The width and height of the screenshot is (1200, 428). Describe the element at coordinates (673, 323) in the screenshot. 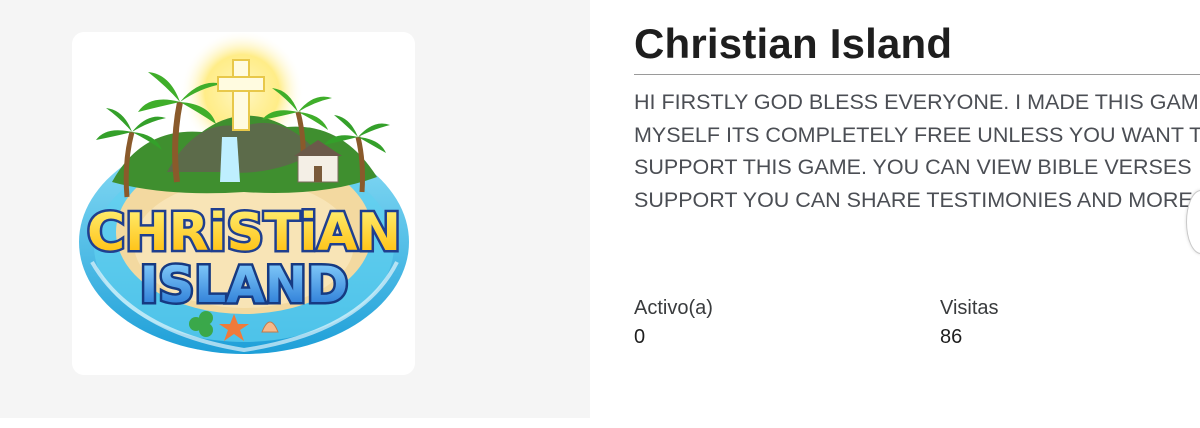

I see `stat-active: Activo(a) 0` at that location.